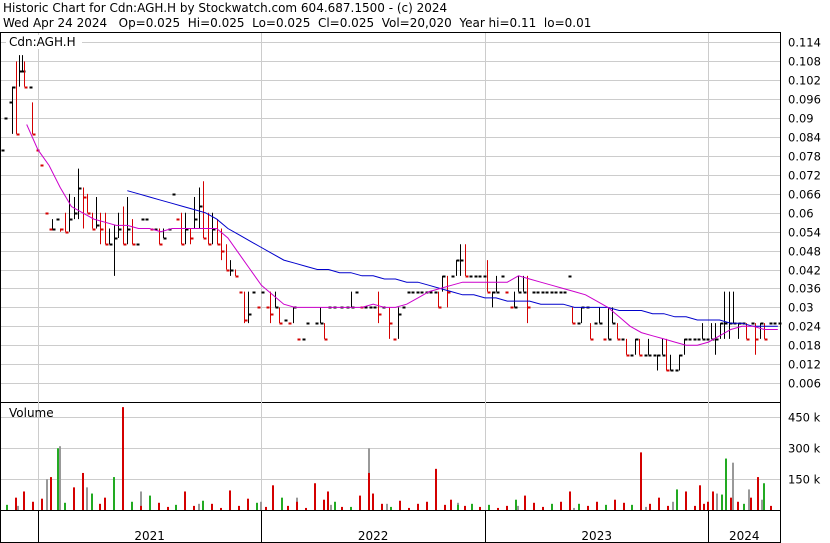 The width and height of the screenshot is (830, 543). I want to click on price-tick-label: 0.114, so click(804, 43).